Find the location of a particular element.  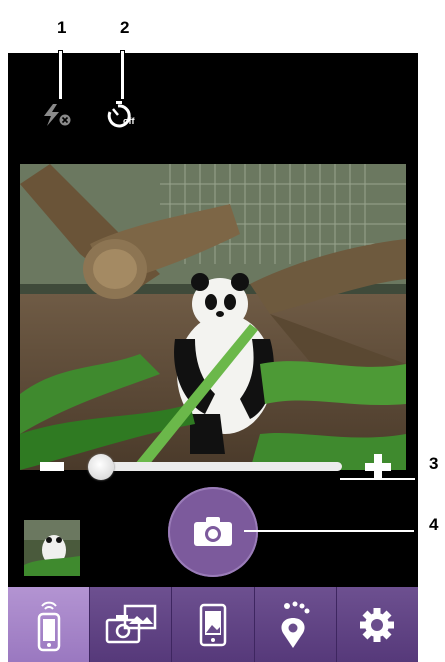

callout-number-3: 3 is located at coordinates (434, 463).